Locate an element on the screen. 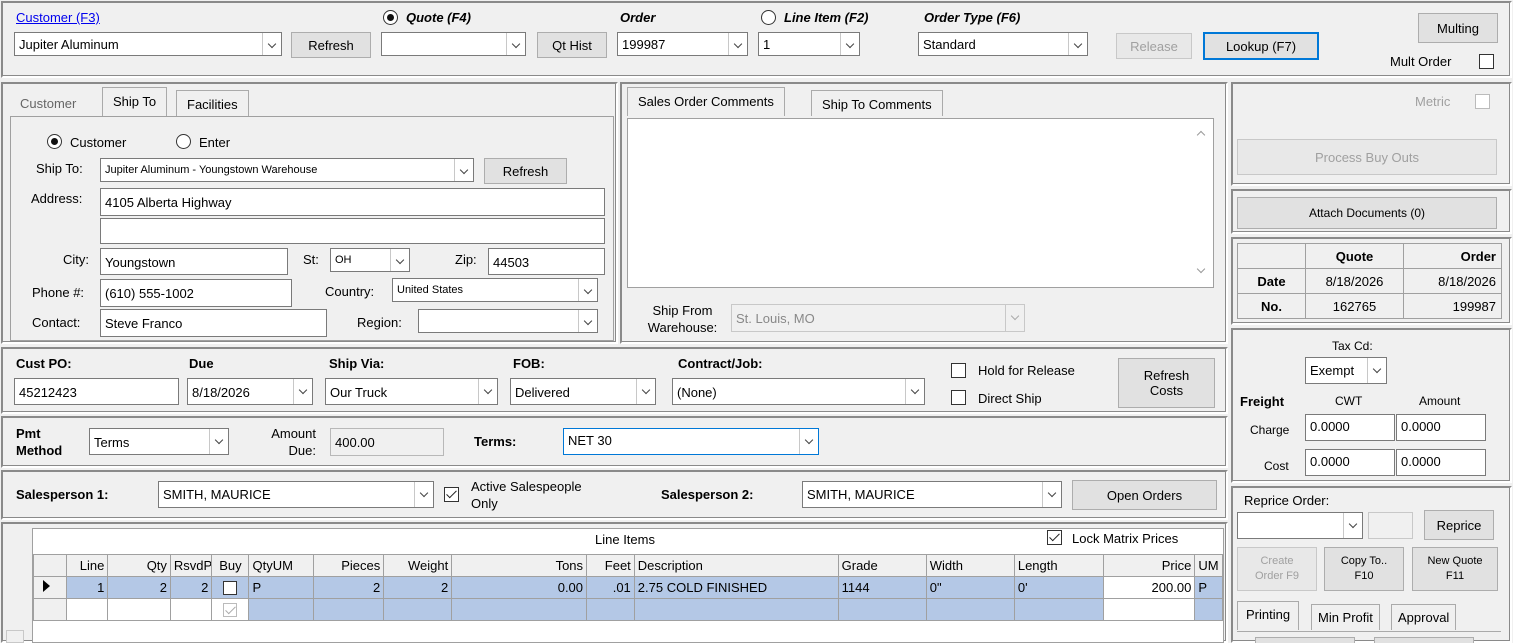 The width and height of the screenshot is (1513, 643). line-item-select: 1 is located at coordinates (809, 44).